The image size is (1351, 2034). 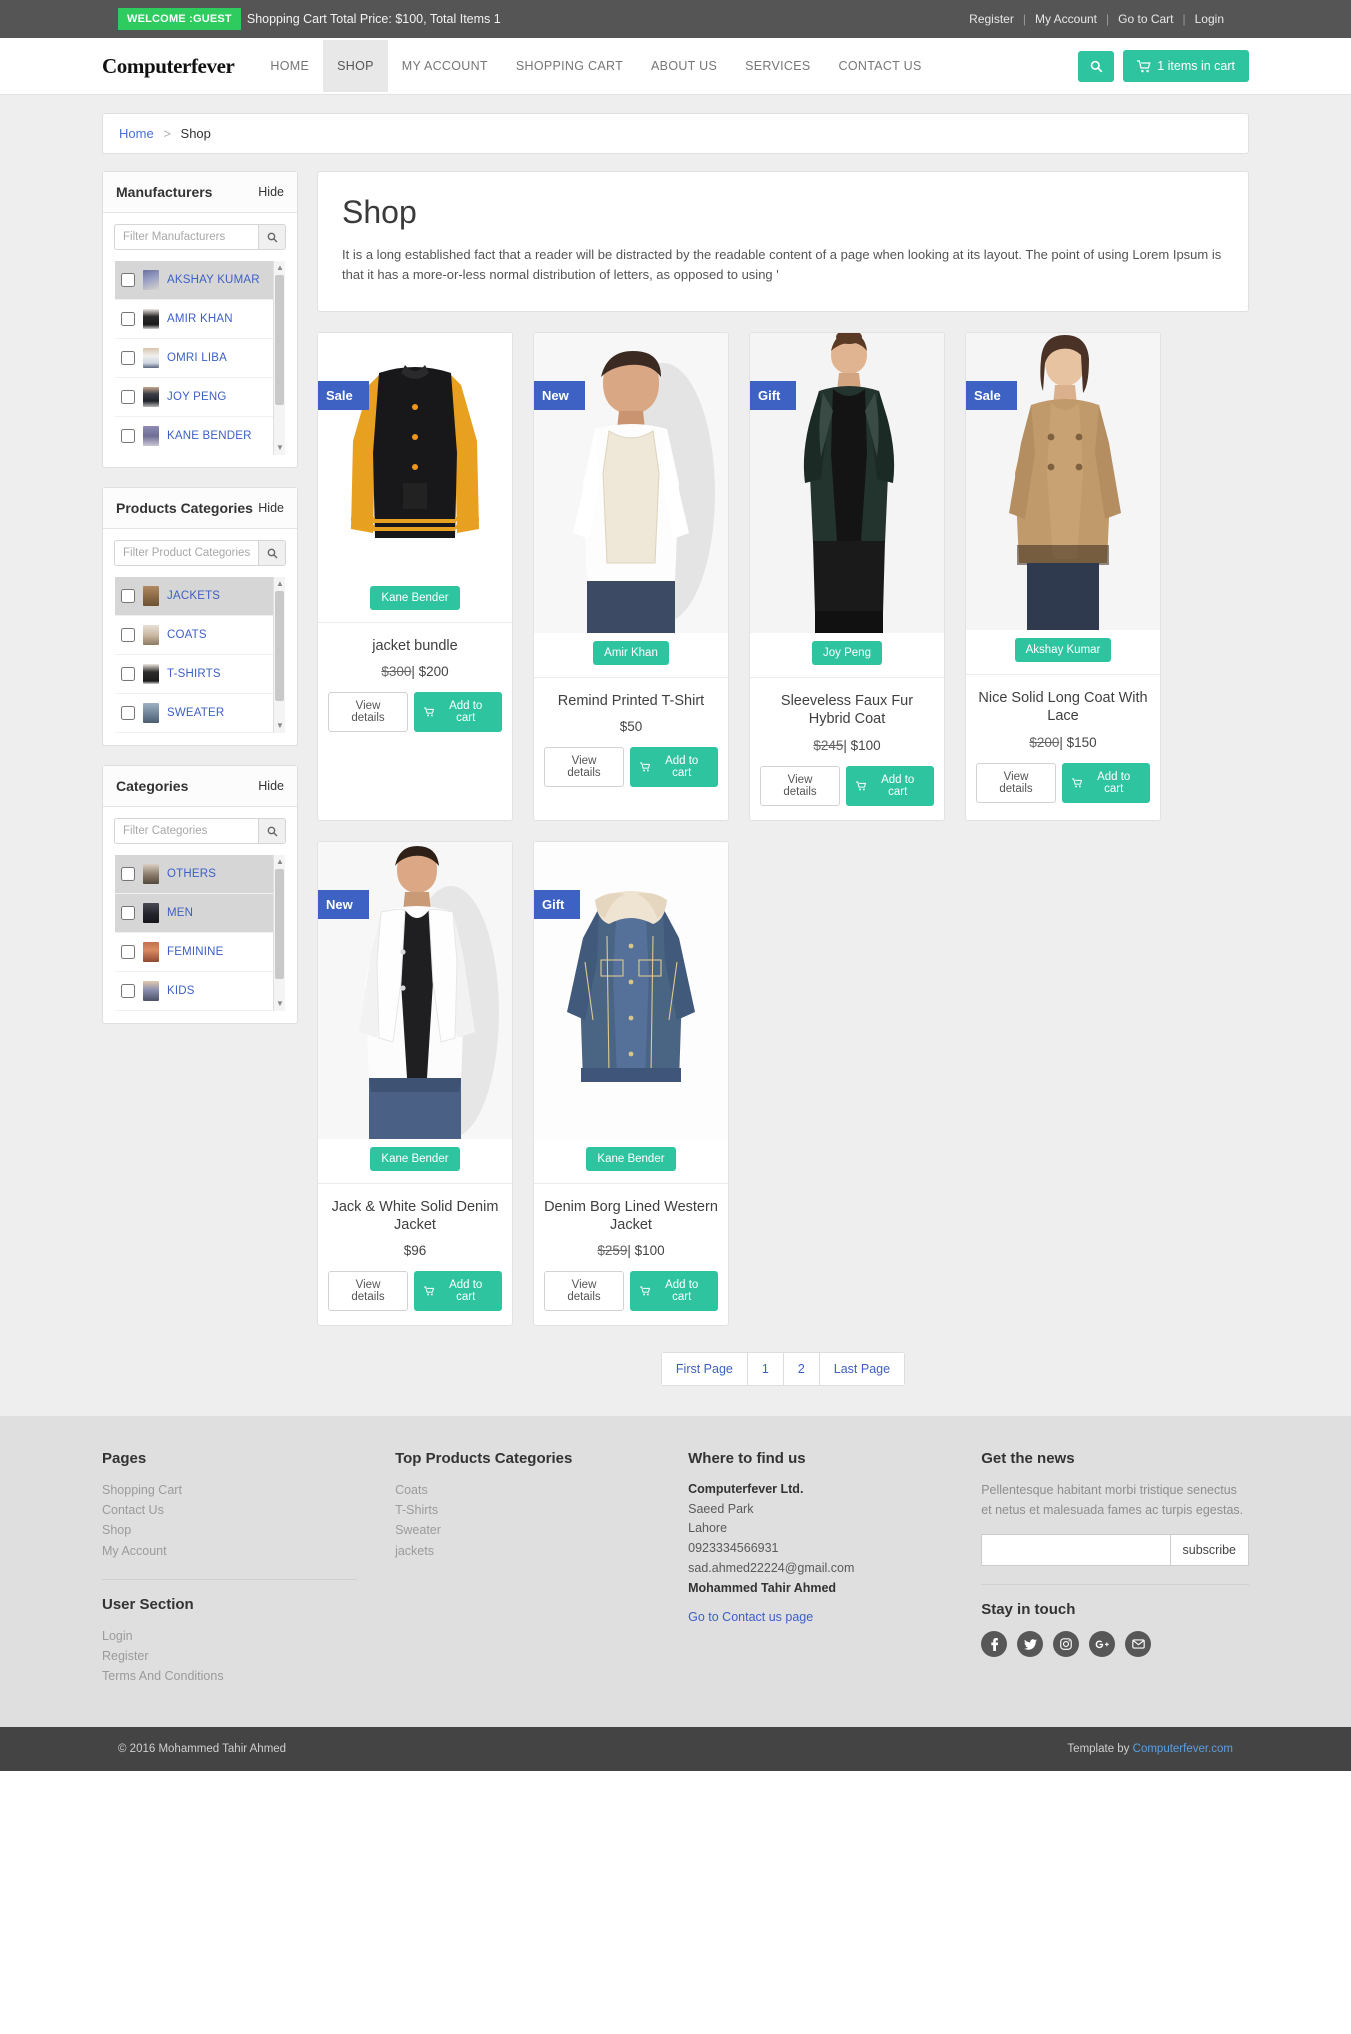 I want to click on facebook-icon, so click(x=994, y=1644).